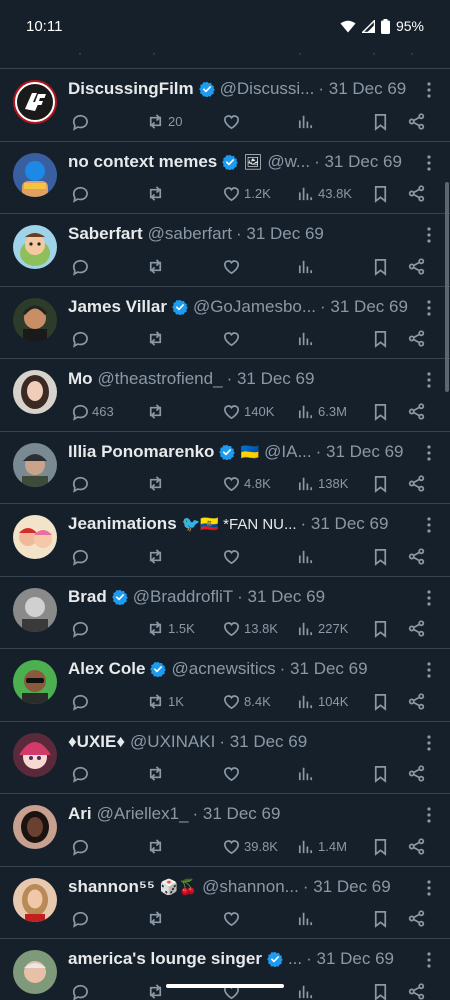  What do you see at coordinates (105, 234) in the screenshot?
I see `author-name: Saberfart` at bounding box center [105, 234].